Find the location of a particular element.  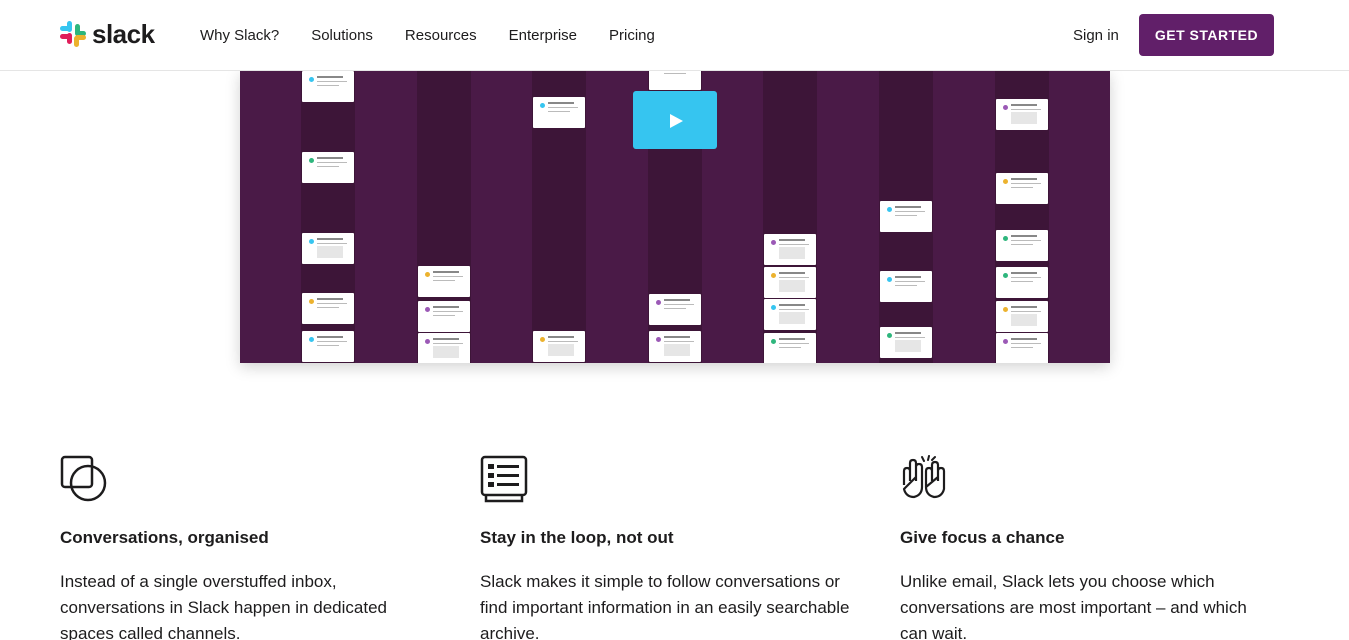

overlapping-squares-icon is located at coordinates (83, 478).